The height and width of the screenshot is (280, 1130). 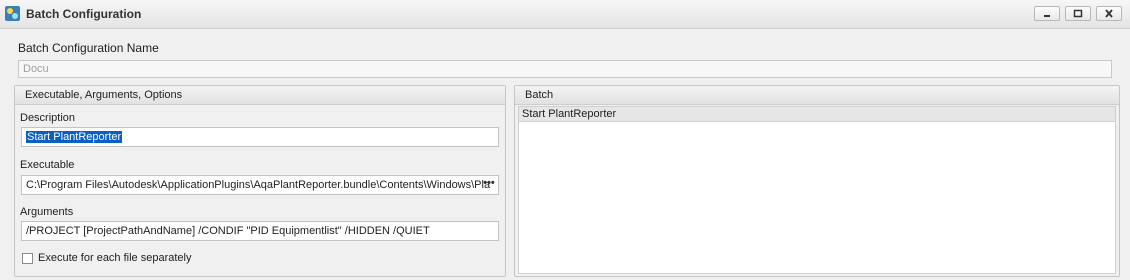 What do you see at coordinates (565, 14) in the screenshot?
I see `title-bar: Batch Configuration` at bounding box center [565, 14].